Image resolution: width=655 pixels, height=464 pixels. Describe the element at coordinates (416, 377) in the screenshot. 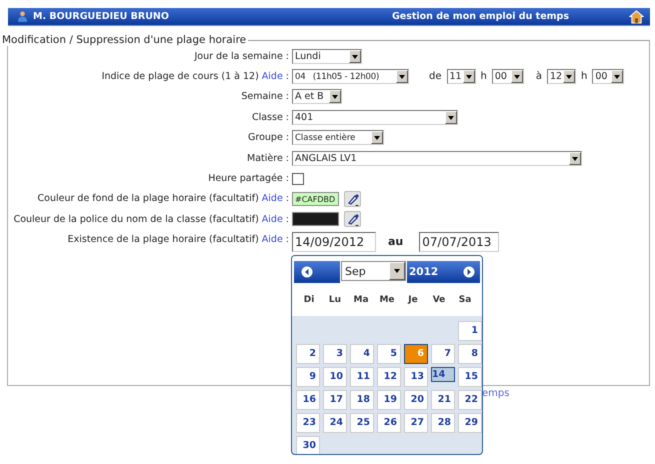

I see `calendar-day: 13` at that location.